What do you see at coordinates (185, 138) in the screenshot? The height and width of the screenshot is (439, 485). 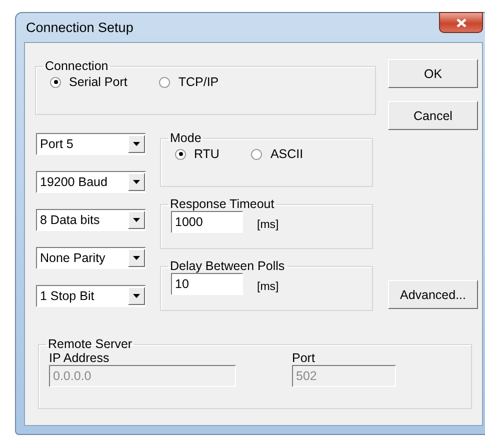 I see `group-label: Mode` at bounding box center [185, 138].